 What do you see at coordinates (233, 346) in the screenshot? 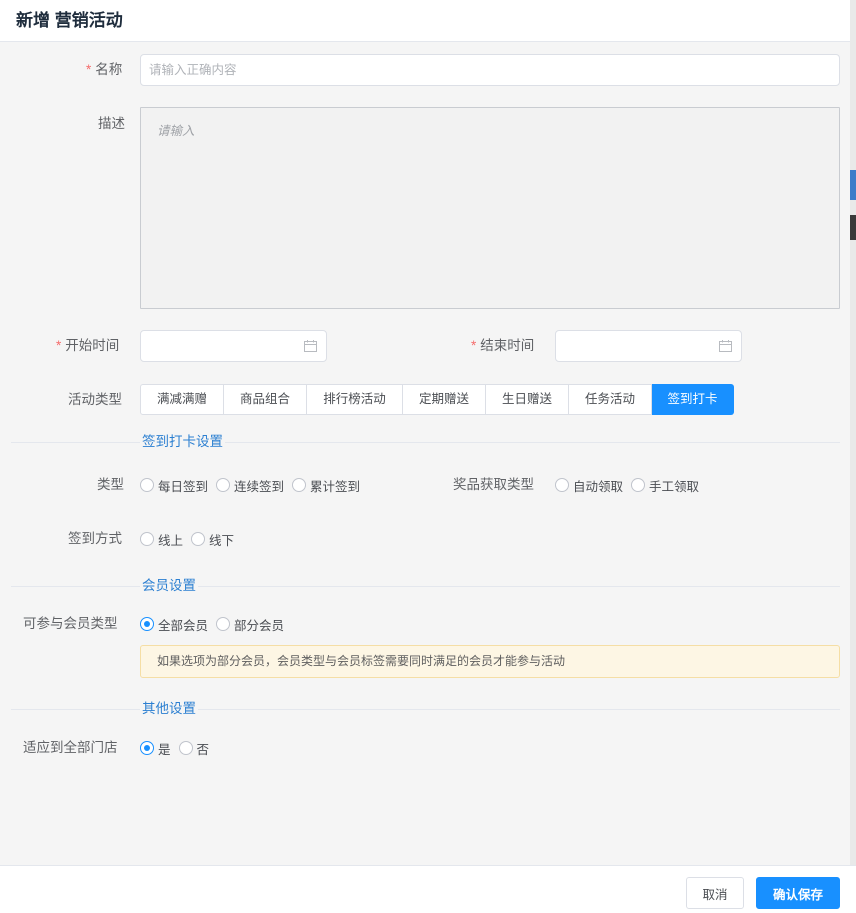
I see `start-time-picker` at bounding box center [233, 346].